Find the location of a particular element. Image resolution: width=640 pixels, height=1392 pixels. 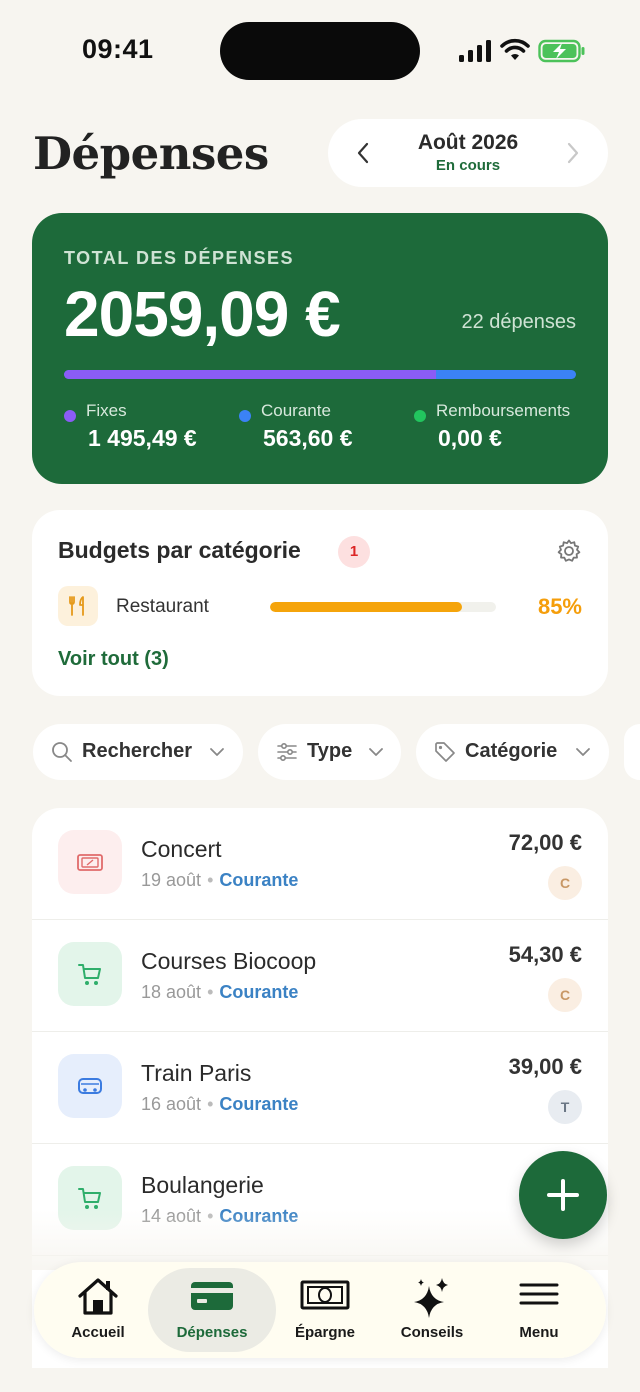

battery-charging-icon is located at coordinates (561, 51).